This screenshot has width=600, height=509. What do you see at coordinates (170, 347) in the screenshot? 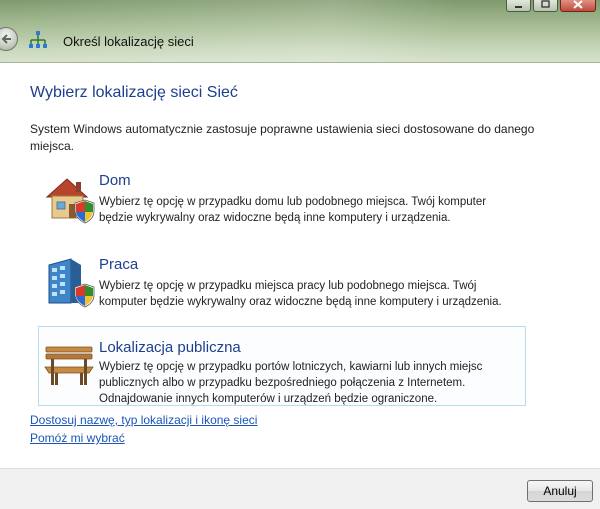
I see `option-public-title: Lokalizacja publiczna` at bounding box center [170, 347].